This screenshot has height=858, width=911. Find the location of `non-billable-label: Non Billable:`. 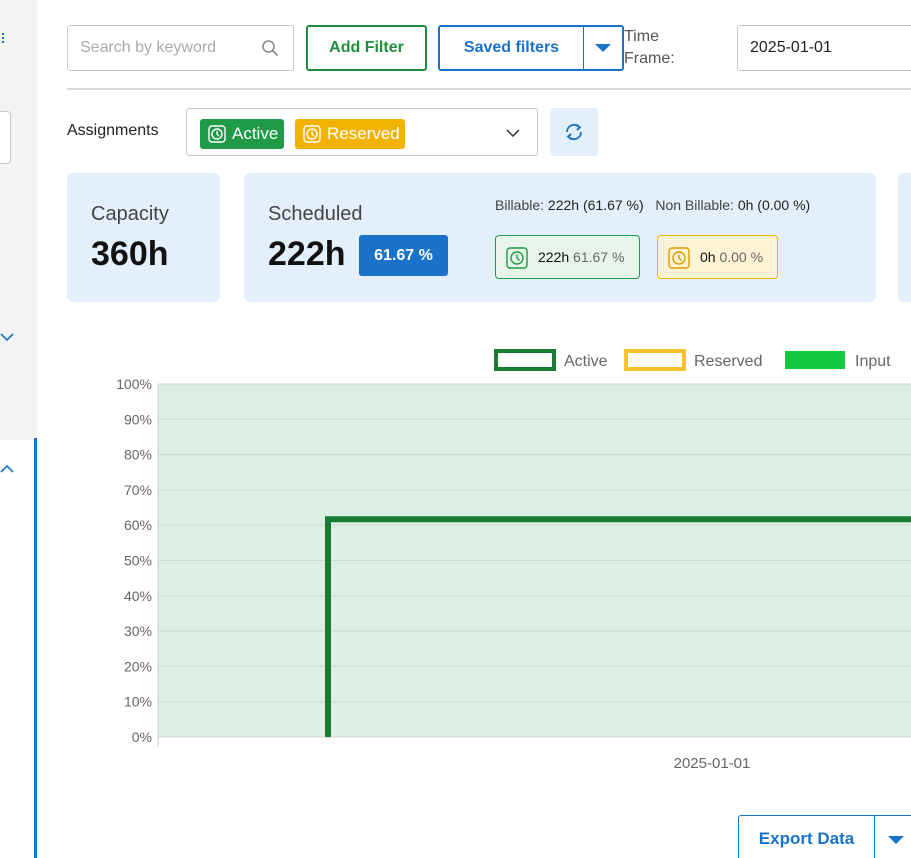

non-billable-label: Non Billable: is located at coordinates (694, 205).